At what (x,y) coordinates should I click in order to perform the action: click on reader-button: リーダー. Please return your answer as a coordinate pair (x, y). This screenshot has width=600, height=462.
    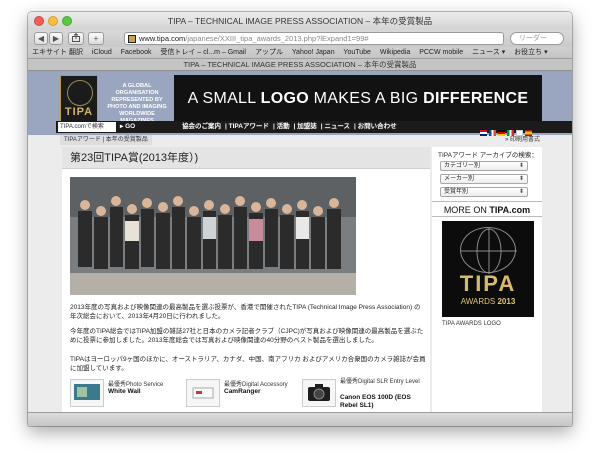
    Looking at the image, I should click on (537, 38).